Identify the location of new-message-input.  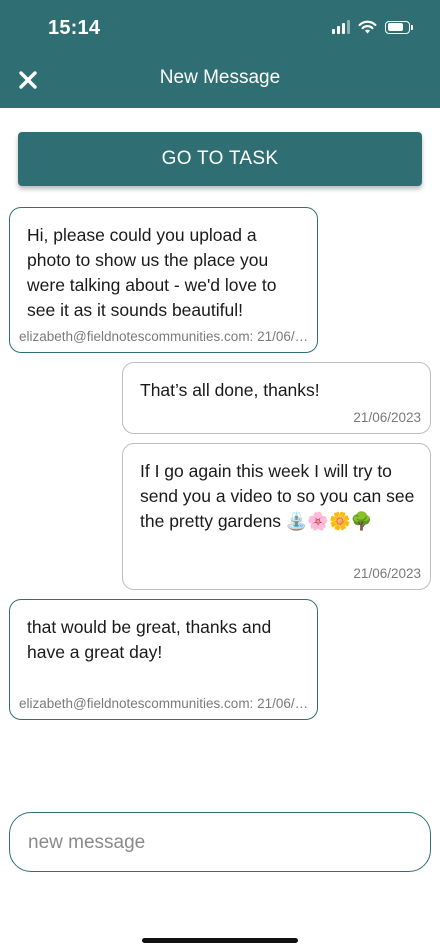
(218, 842).